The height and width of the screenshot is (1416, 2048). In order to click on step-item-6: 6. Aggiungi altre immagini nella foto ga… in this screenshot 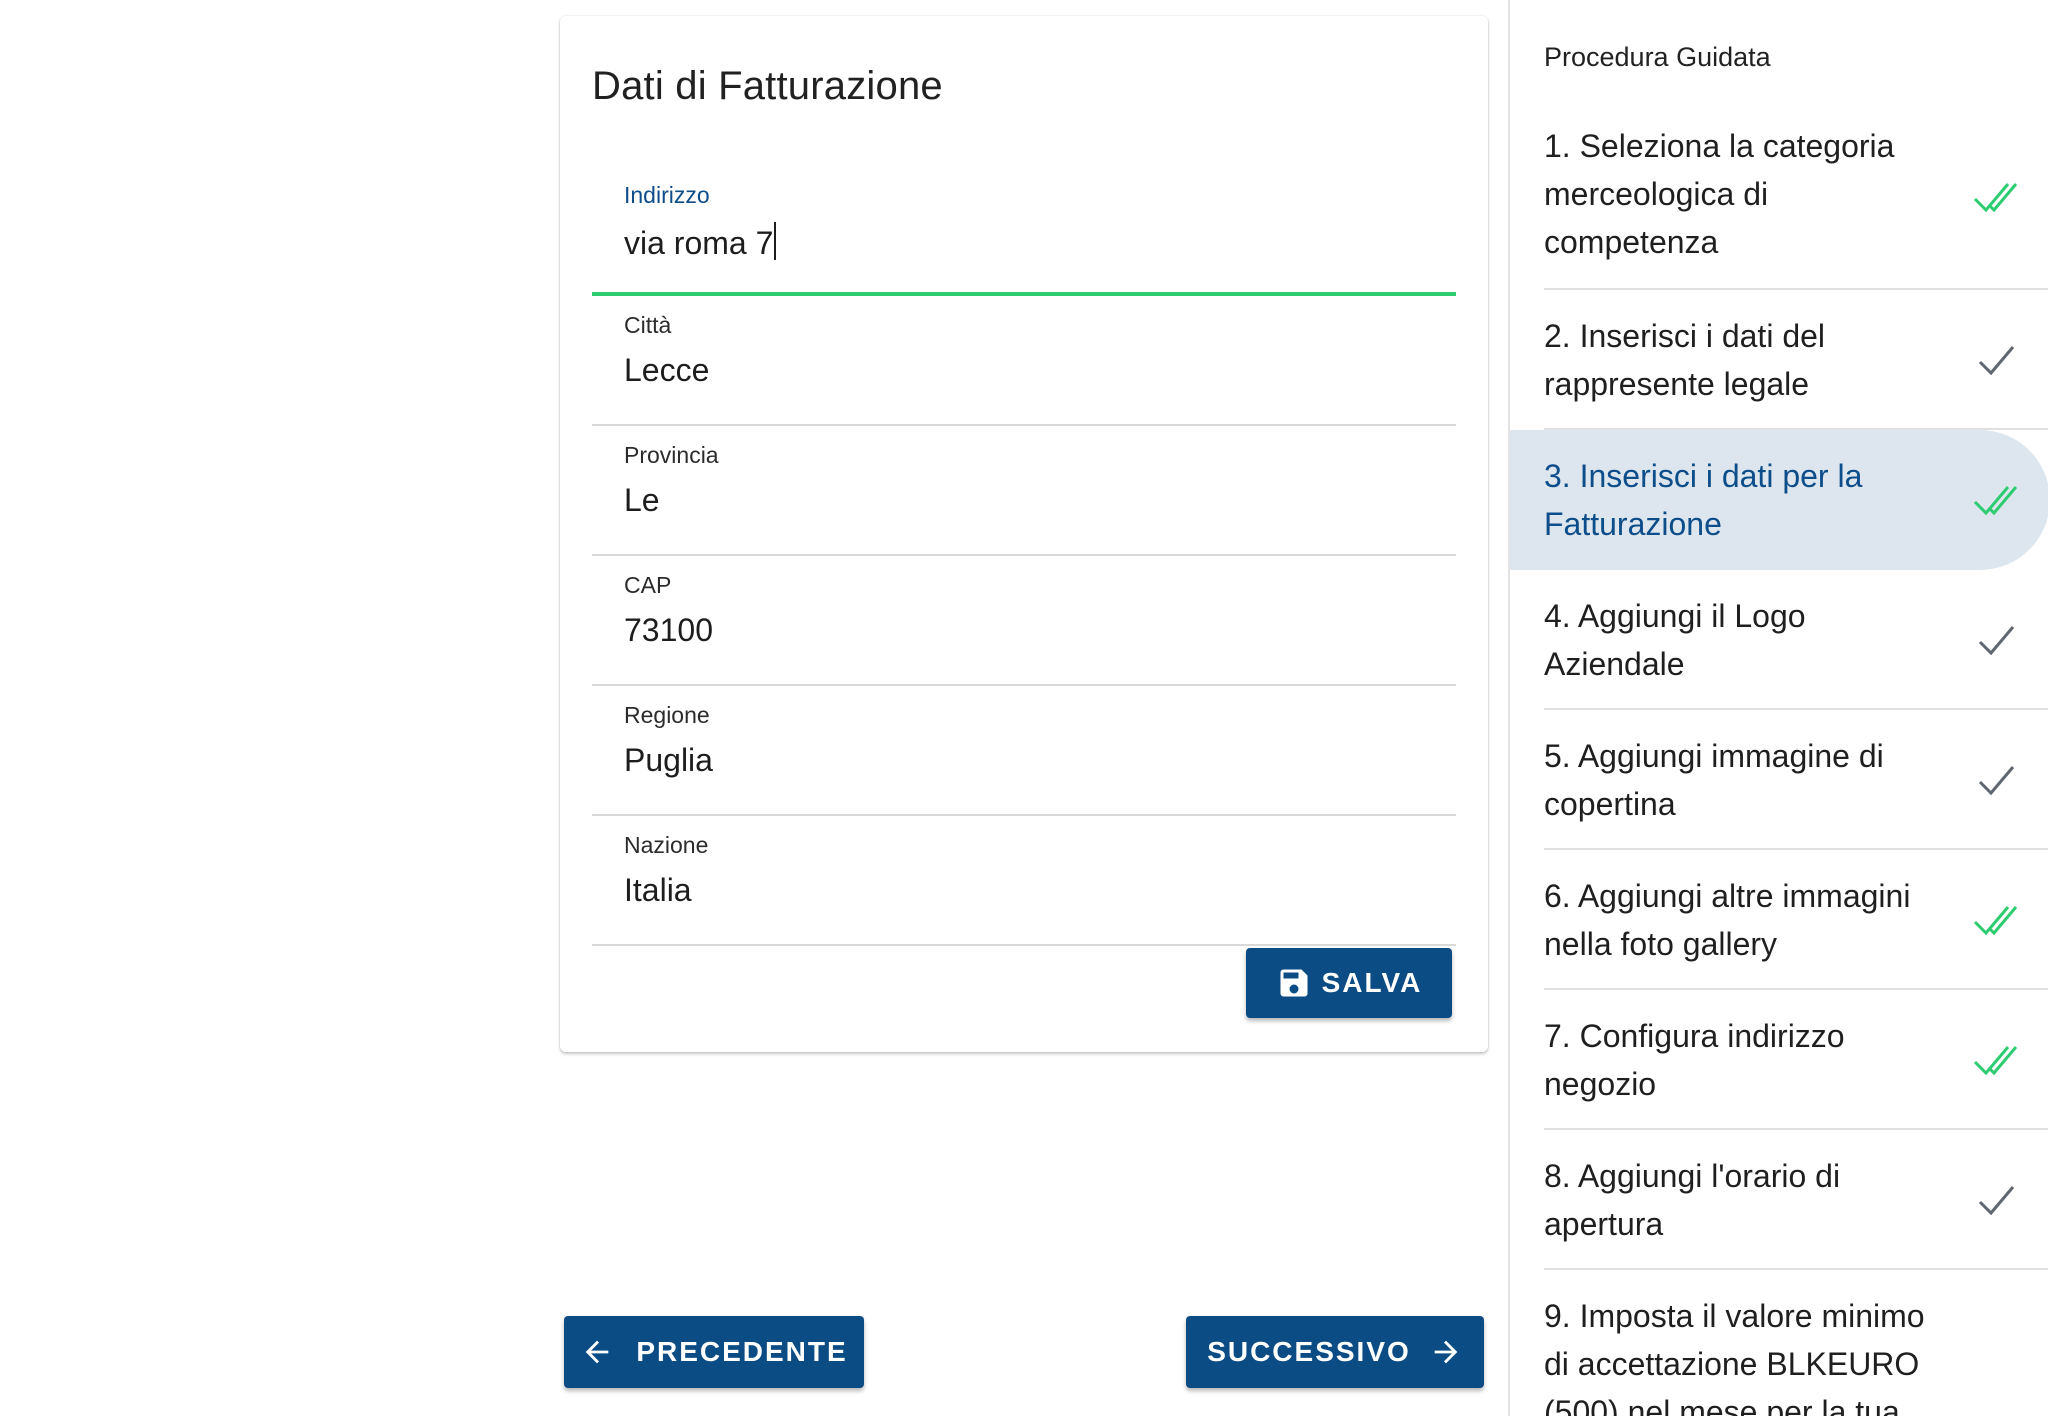, I will do `click(1779, 920)`.